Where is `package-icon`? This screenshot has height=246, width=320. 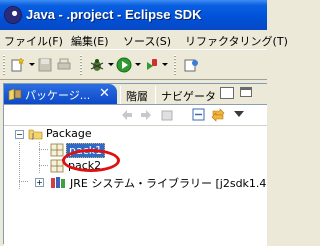 package-icon is located at coordinates (57, 150).